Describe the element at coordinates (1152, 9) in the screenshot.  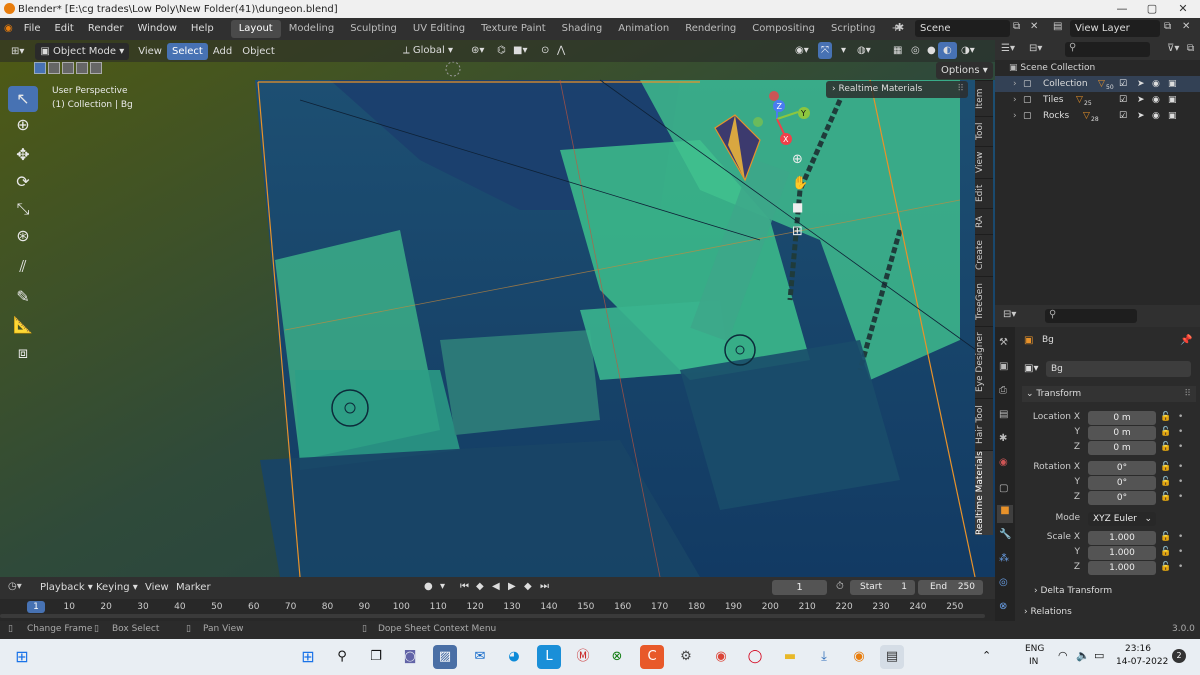
I see `maximize-button: ▢` at that location.